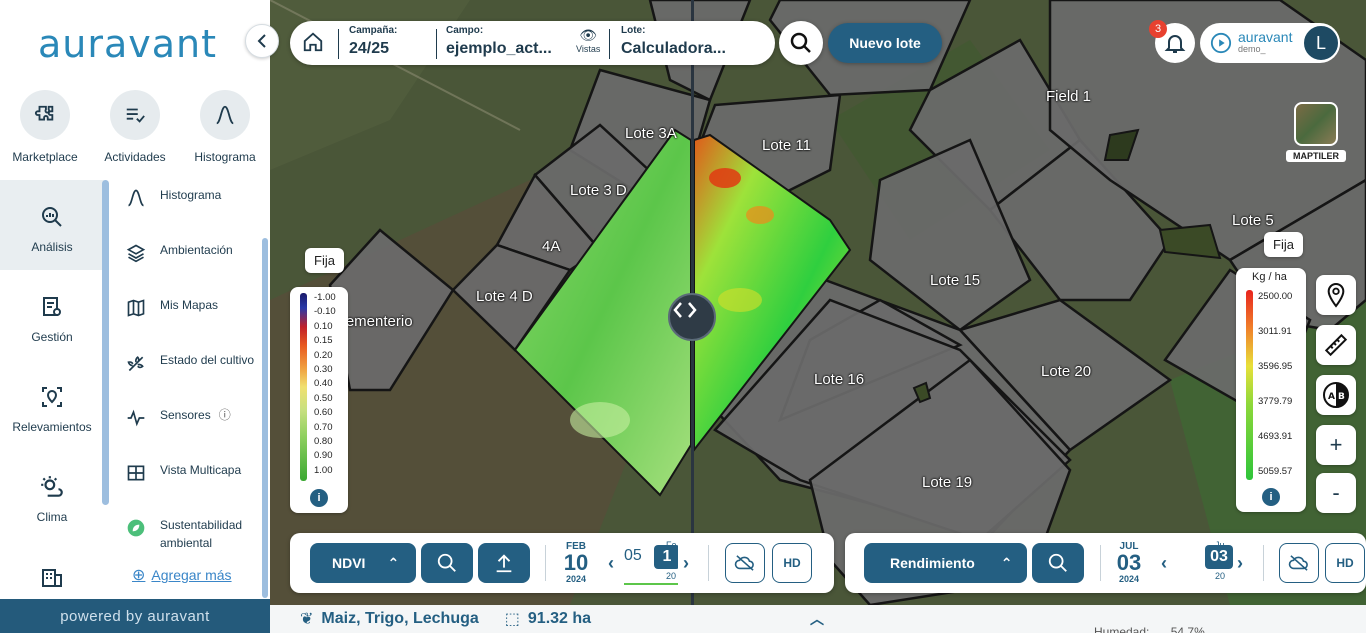 Image resolution: width=1366 pixels, height=633 pixels. What do you see at coordinates (324, 260) in the screenshot?
I see `fix-legend-left-button: Fija` at bounding box center [324, 260].